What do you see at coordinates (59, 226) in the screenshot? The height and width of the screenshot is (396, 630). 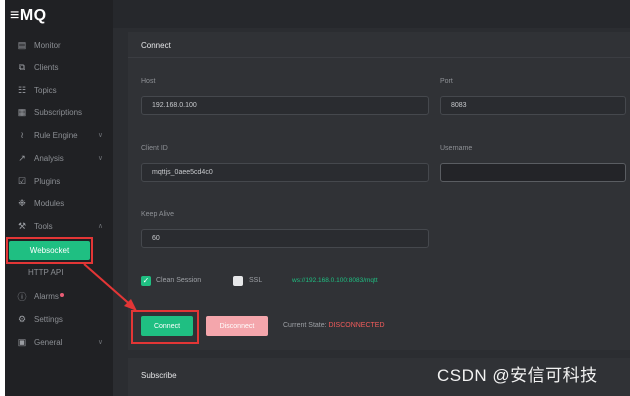 I see `sidebar-item-tools: ⚒ Tools ∧` at bounding box center [59, 226].